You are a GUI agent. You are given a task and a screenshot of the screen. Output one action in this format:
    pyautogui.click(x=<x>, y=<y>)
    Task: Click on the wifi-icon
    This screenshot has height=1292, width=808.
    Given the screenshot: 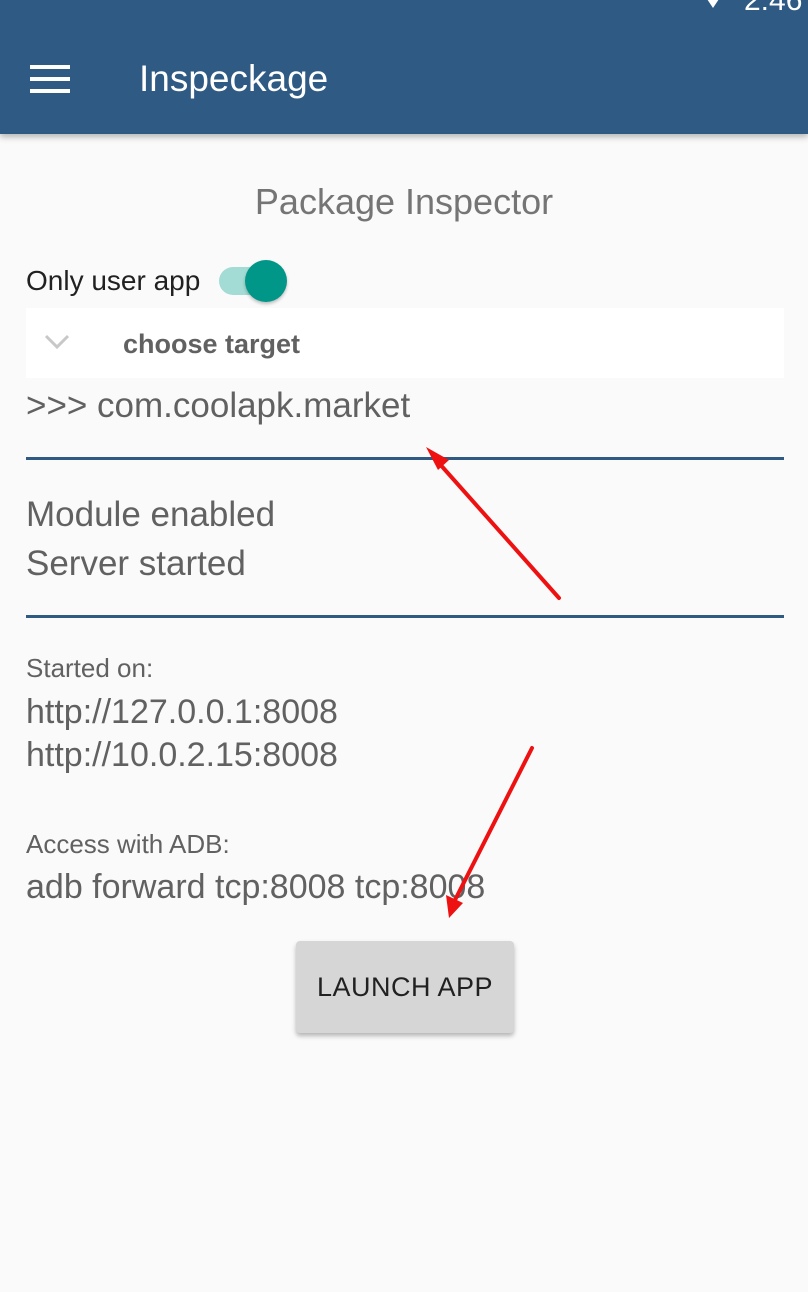 What is the action you would take?
    pyautogui.click(x=713, y=4)
    